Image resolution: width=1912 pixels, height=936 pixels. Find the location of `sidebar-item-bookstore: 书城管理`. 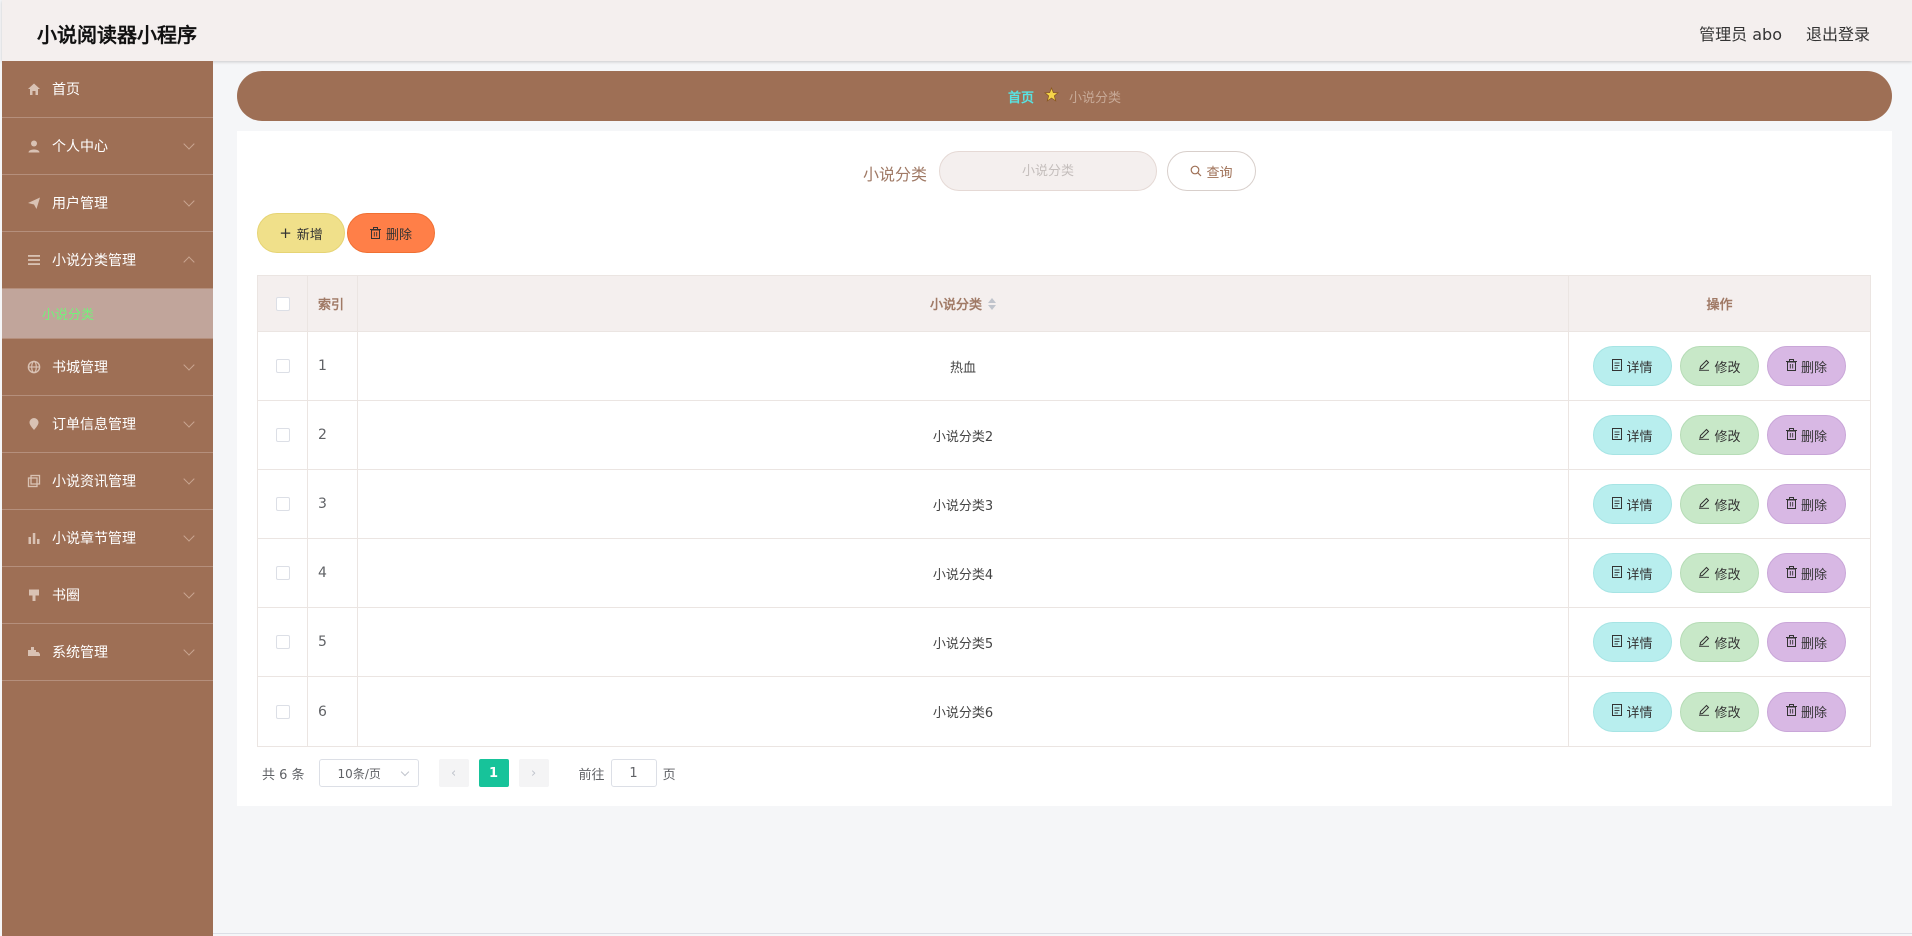

sidebar-item-bookstore: 书城管理 is located at coordinates (107, 367).